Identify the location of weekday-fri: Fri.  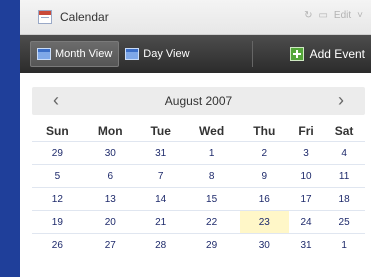
(306, 131).